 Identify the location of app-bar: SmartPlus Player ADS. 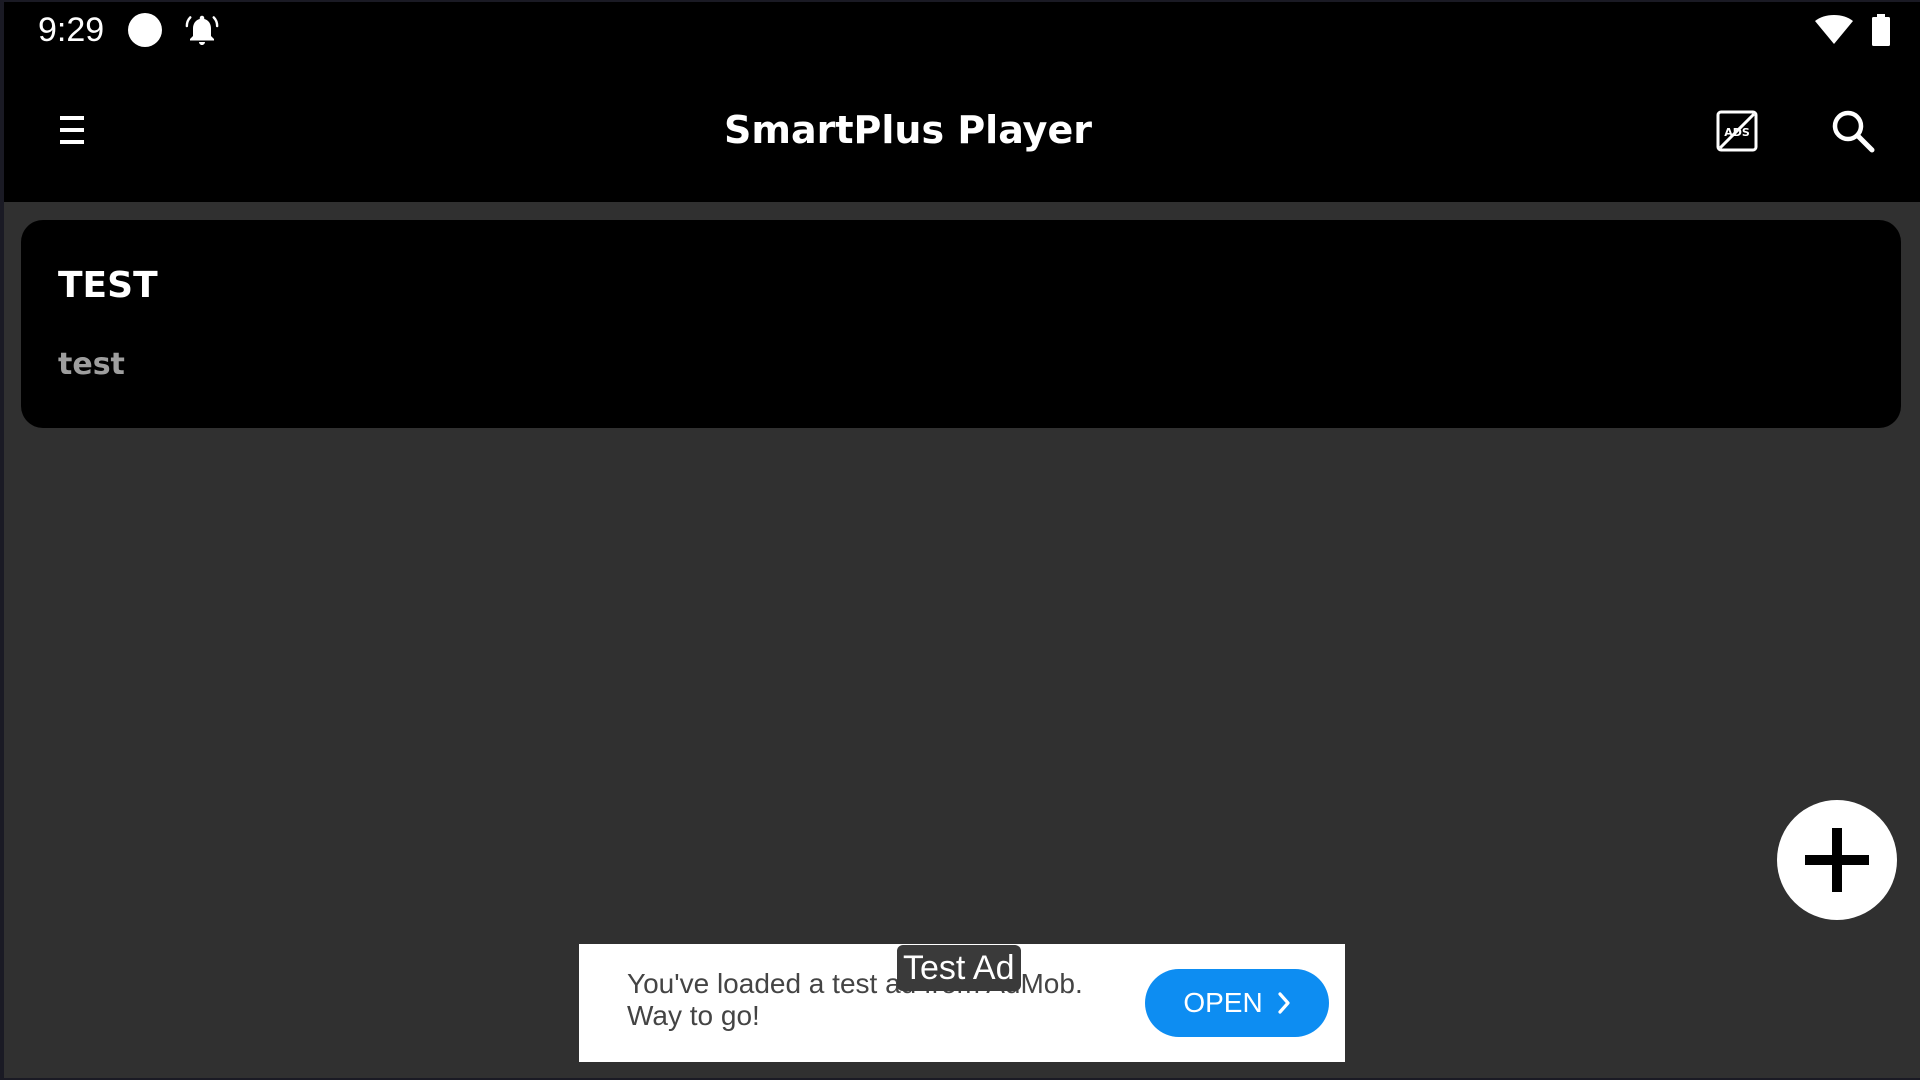
(962, 130).